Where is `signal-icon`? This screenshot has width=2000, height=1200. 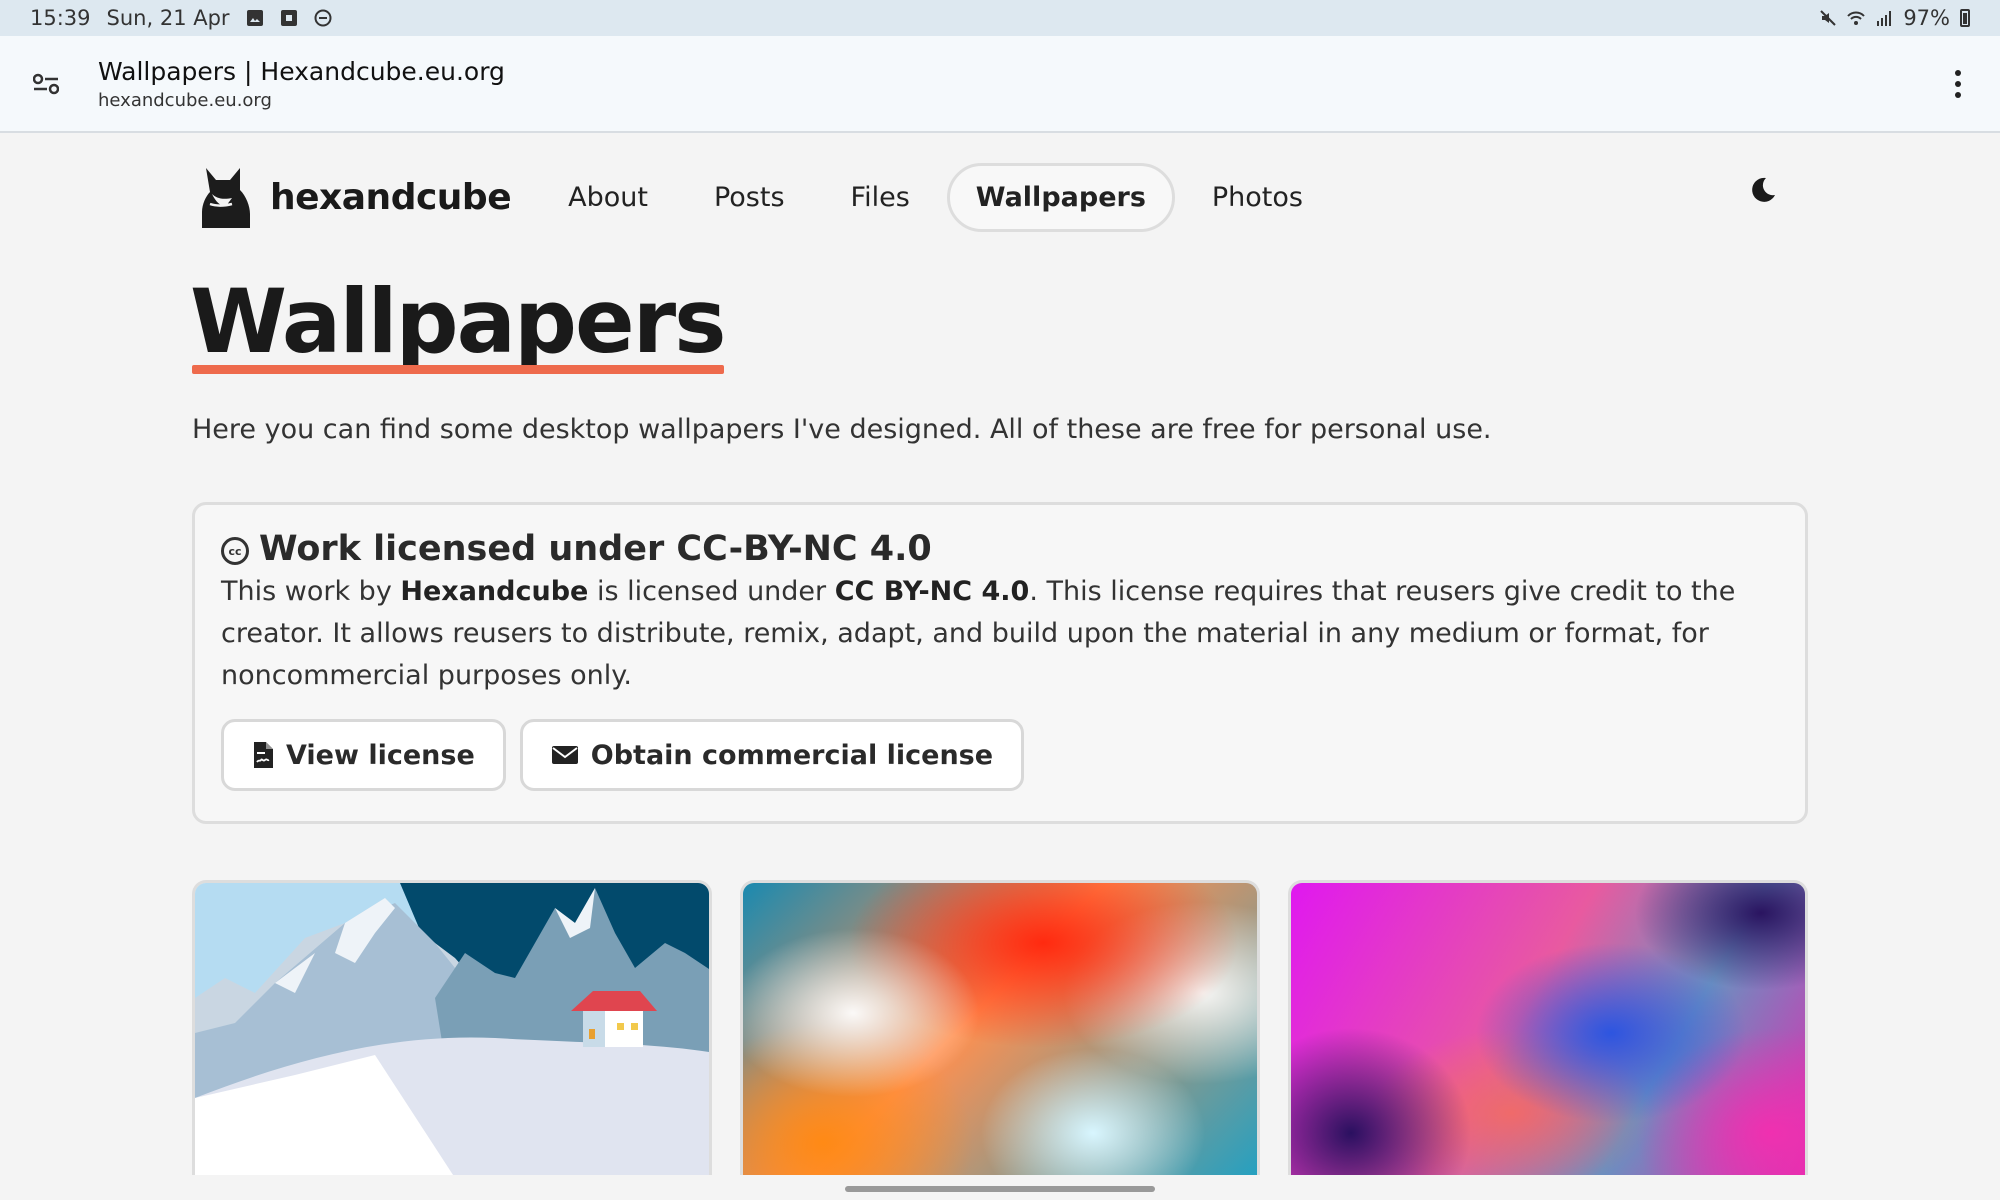 signal-icon is located at coordinates (1884, 18).